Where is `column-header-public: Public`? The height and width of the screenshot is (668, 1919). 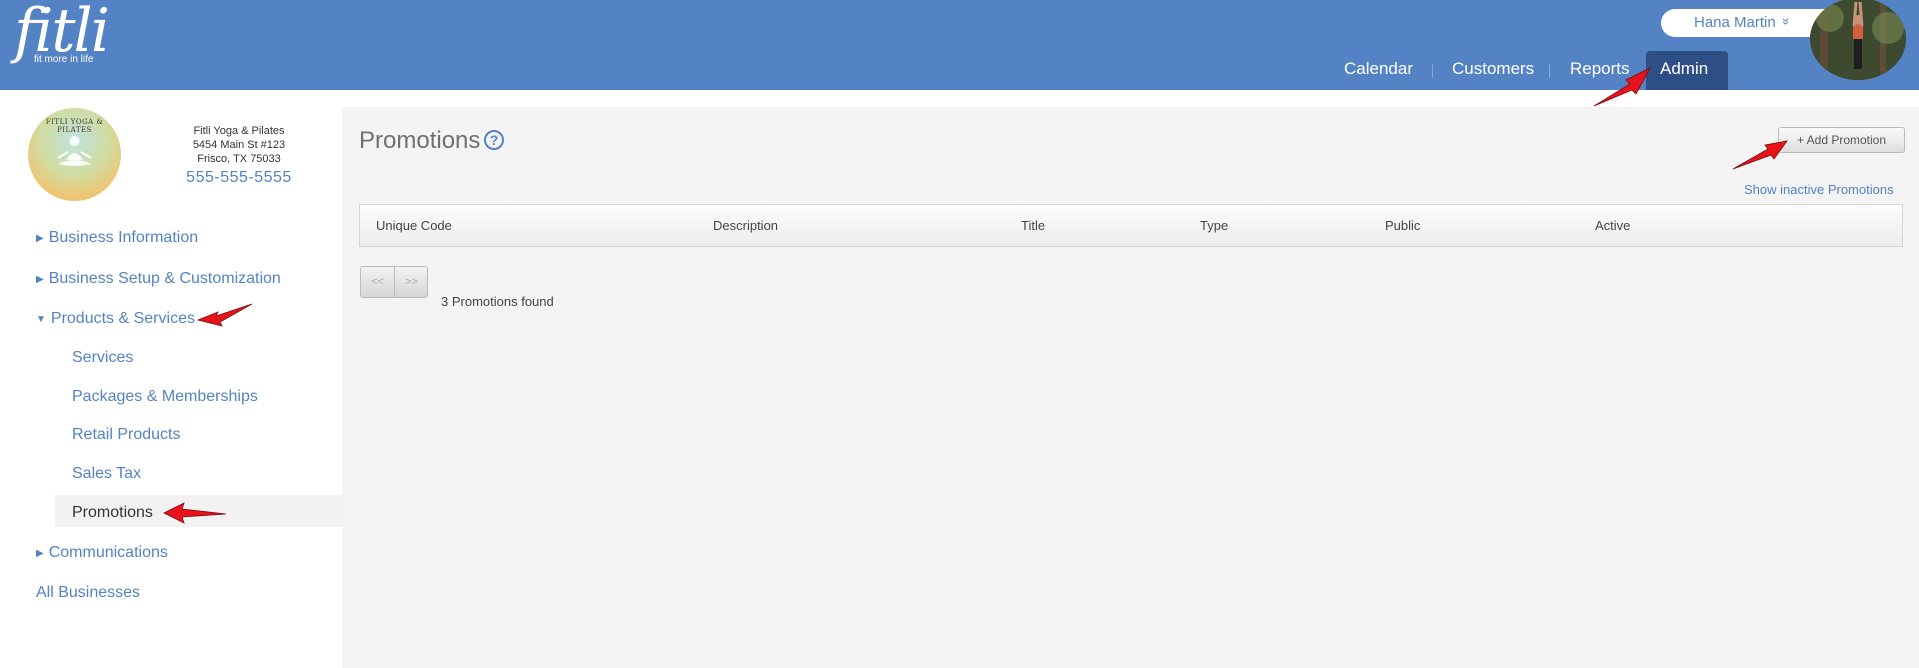
column-header-public: Public is located at coordinates (1402, 225).